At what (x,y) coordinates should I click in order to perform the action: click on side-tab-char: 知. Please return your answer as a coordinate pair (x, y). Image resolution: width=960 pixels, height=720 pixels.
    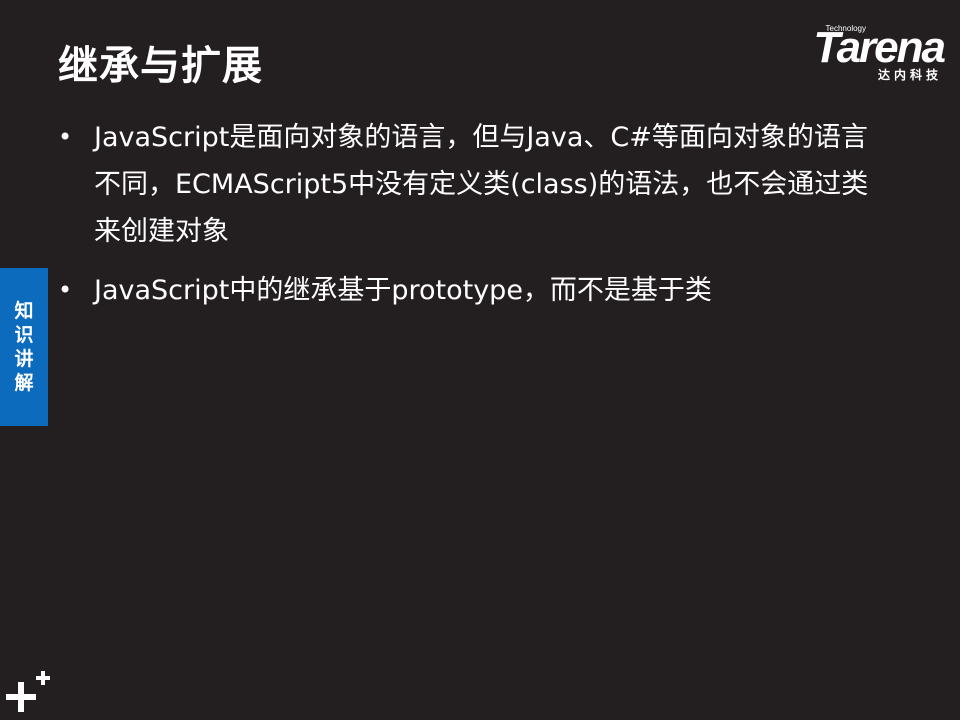
    Looking at the image, I should click on (24, 311).